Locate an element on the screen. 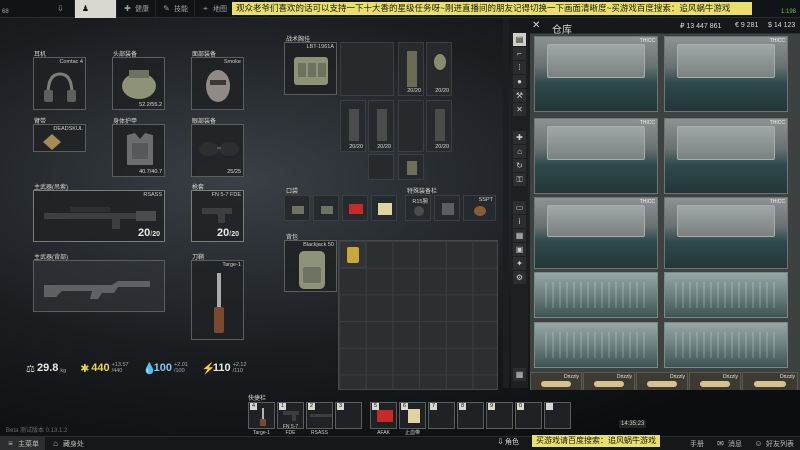 This screenshot has width=800, height=450. magazine-icon is located at coordinates (354, 125).